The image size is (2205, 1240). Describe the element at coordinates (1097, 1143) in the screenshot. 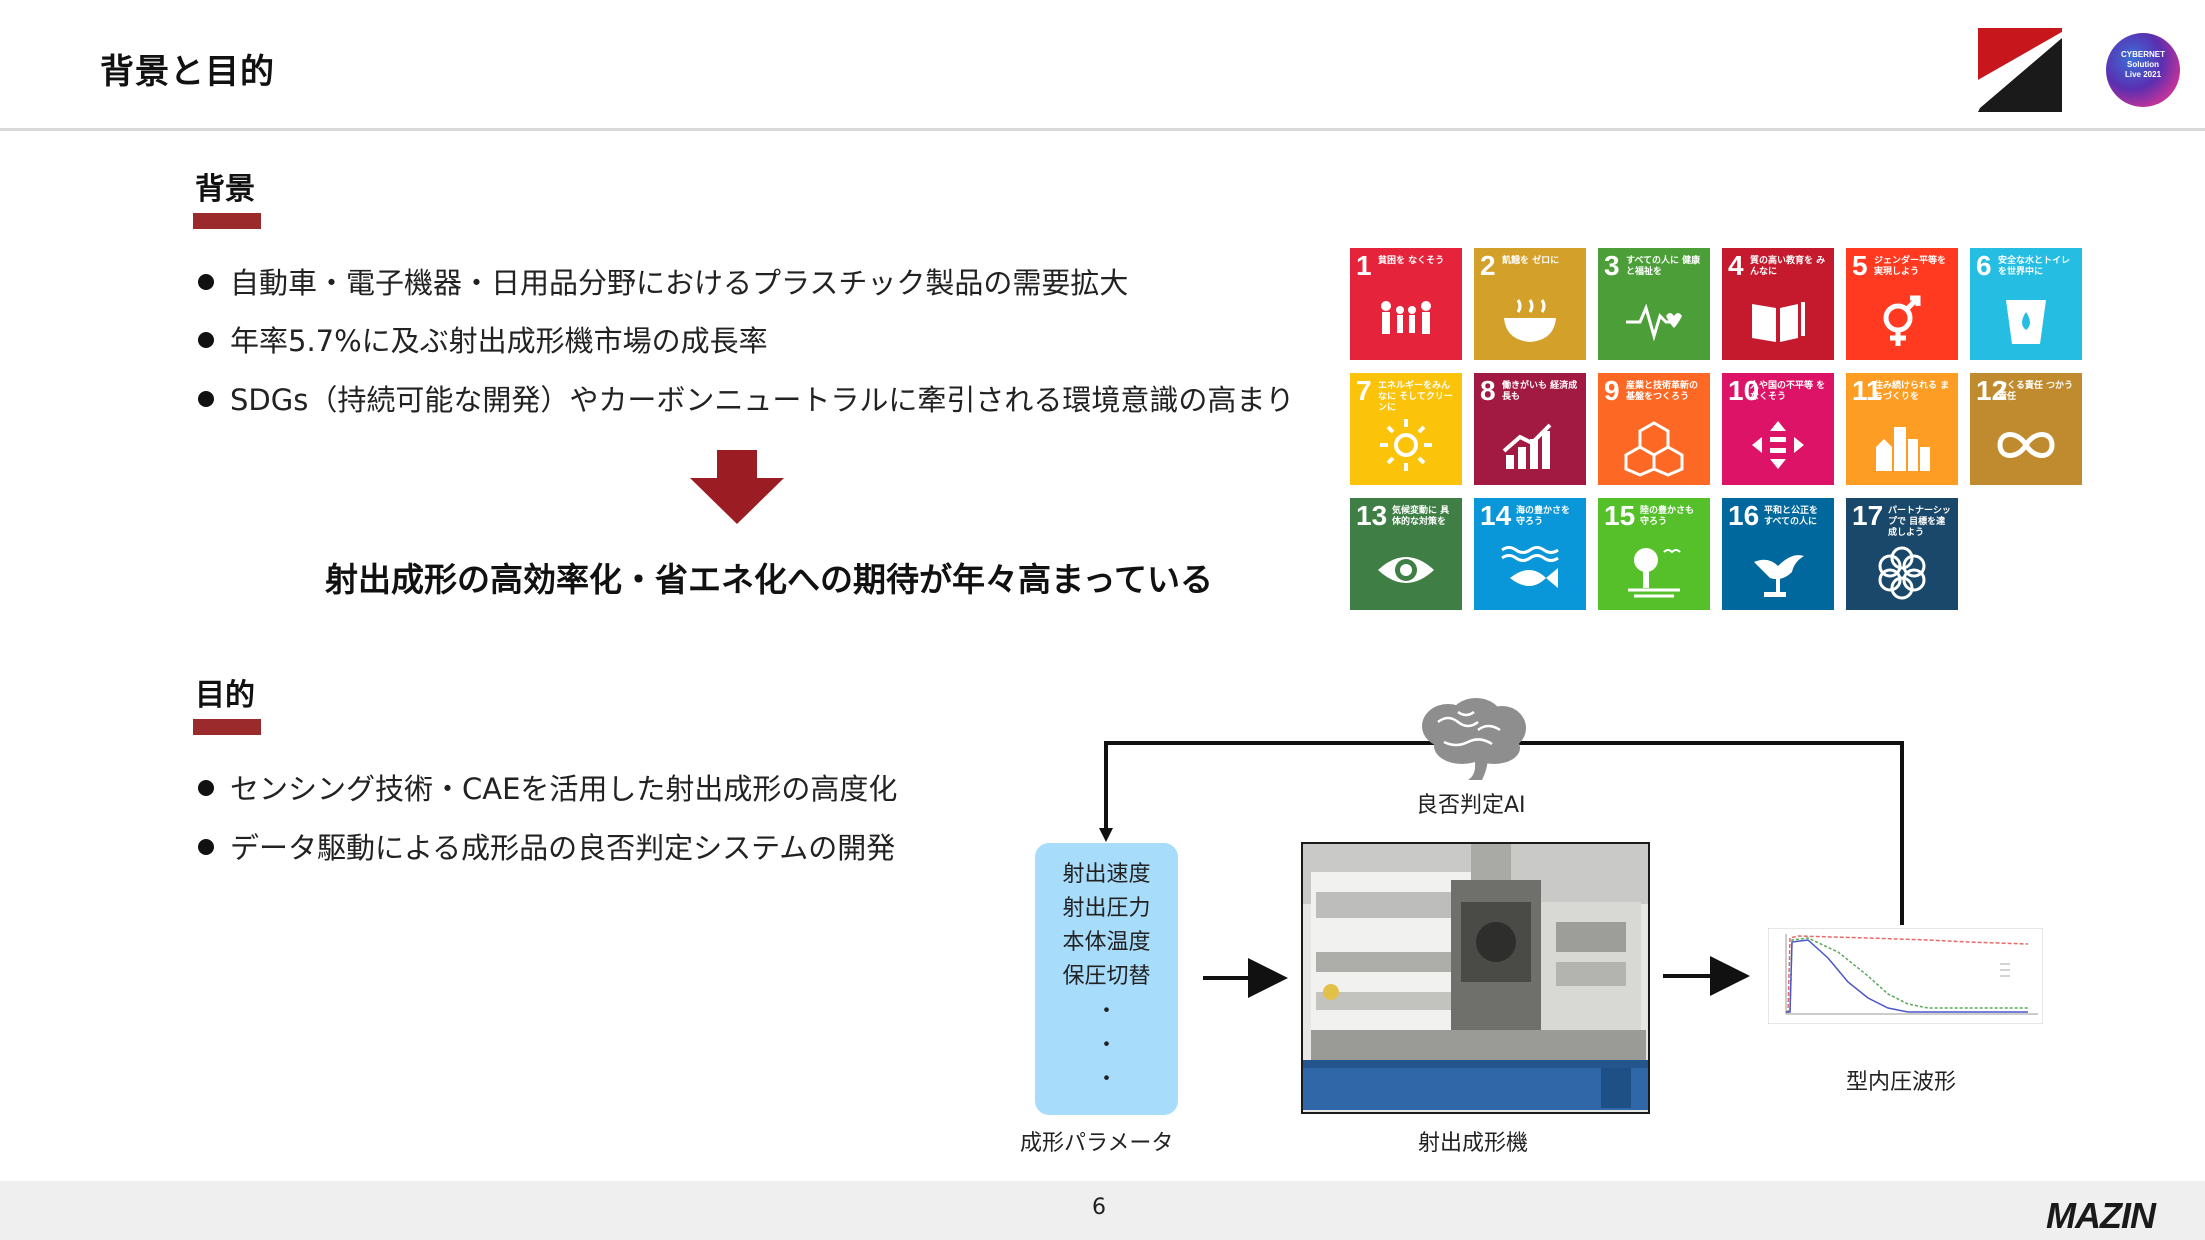

I see `parameters-caption: 成形パラメータ` at that location.